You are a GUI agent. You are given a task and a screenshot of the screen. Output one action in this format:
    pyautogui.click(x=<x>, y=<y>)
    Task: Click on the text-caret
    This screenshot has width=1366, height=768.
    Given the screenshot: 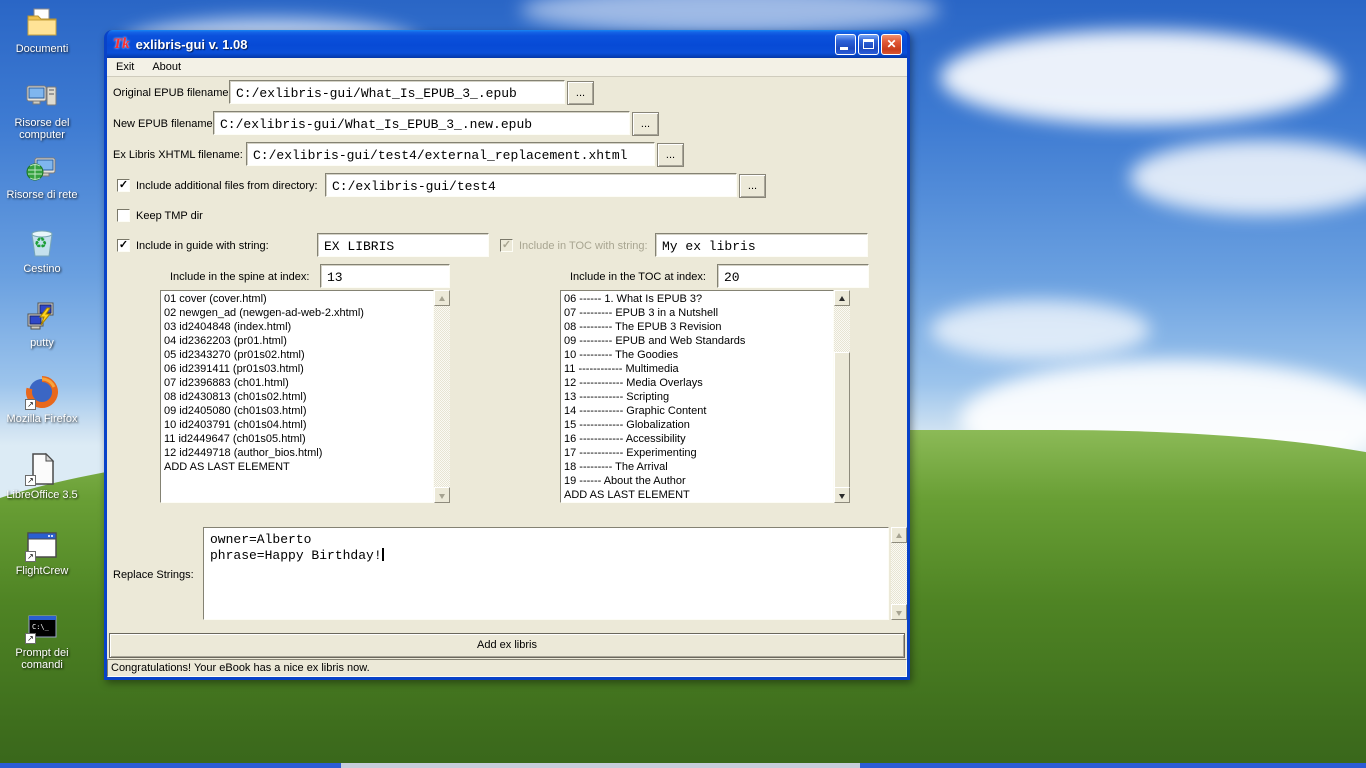 What is the action you would take?
    pyautogui.click(x=382, y=554)
    